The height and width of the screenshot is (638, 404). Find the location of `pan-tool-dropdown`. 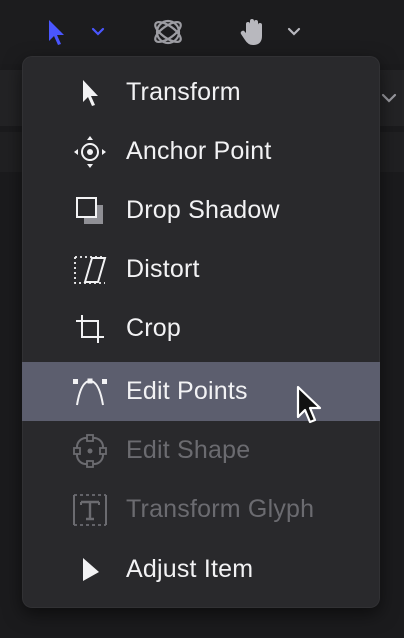

pan-tool-dropdown is located at coordinates (294, 32).